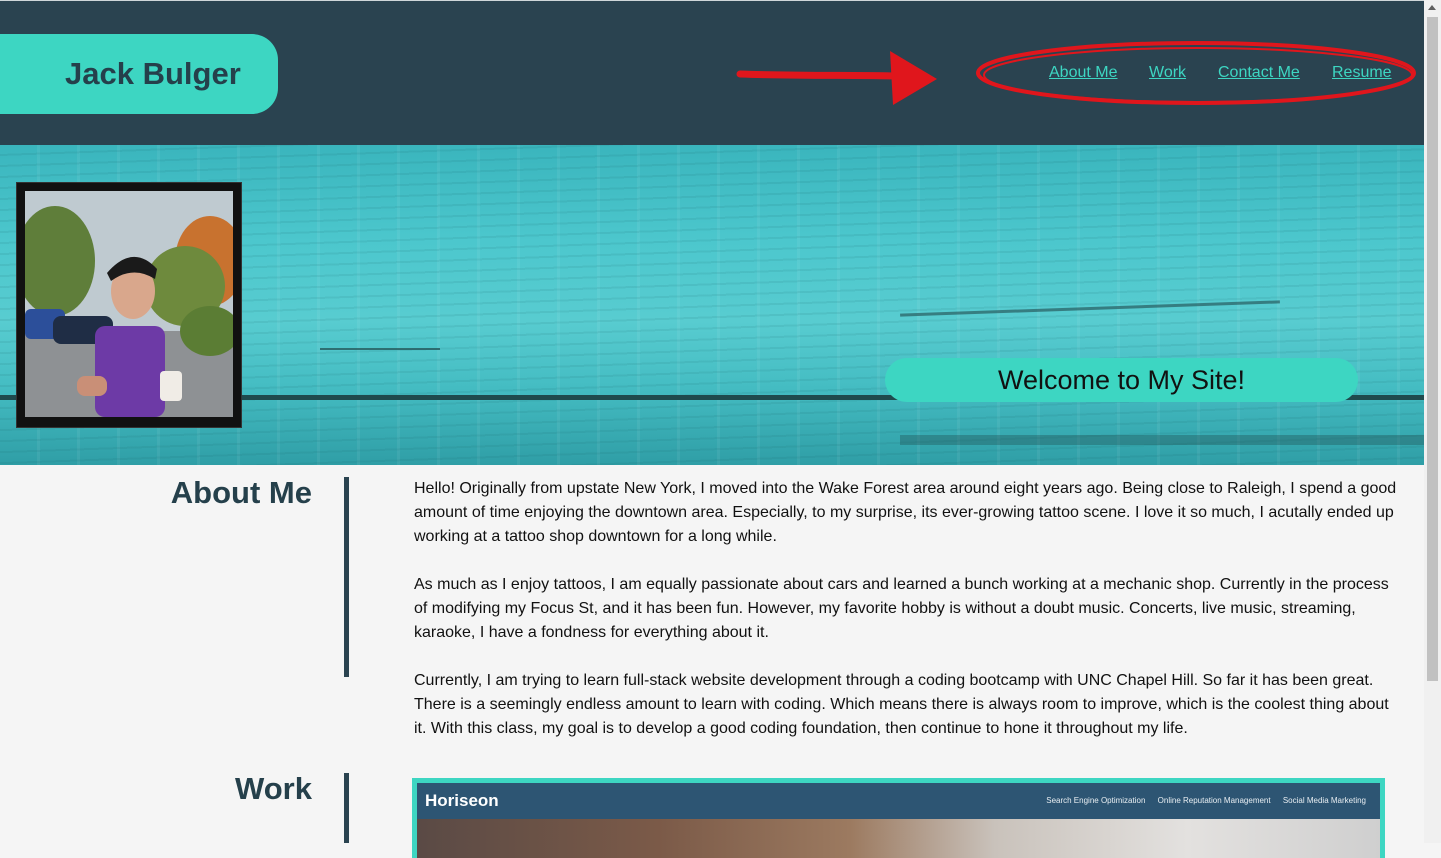 The image size is (1441, 858). Describe the element at coordinates (1083, 73) in the screenshot. I see `nav-link-about-me: About Me` at that location.